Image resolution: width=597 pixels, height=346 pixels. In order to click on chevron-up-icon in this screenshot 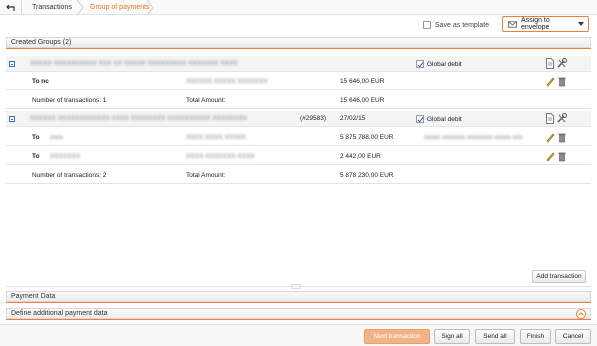, I will do `click(581, 314)`.